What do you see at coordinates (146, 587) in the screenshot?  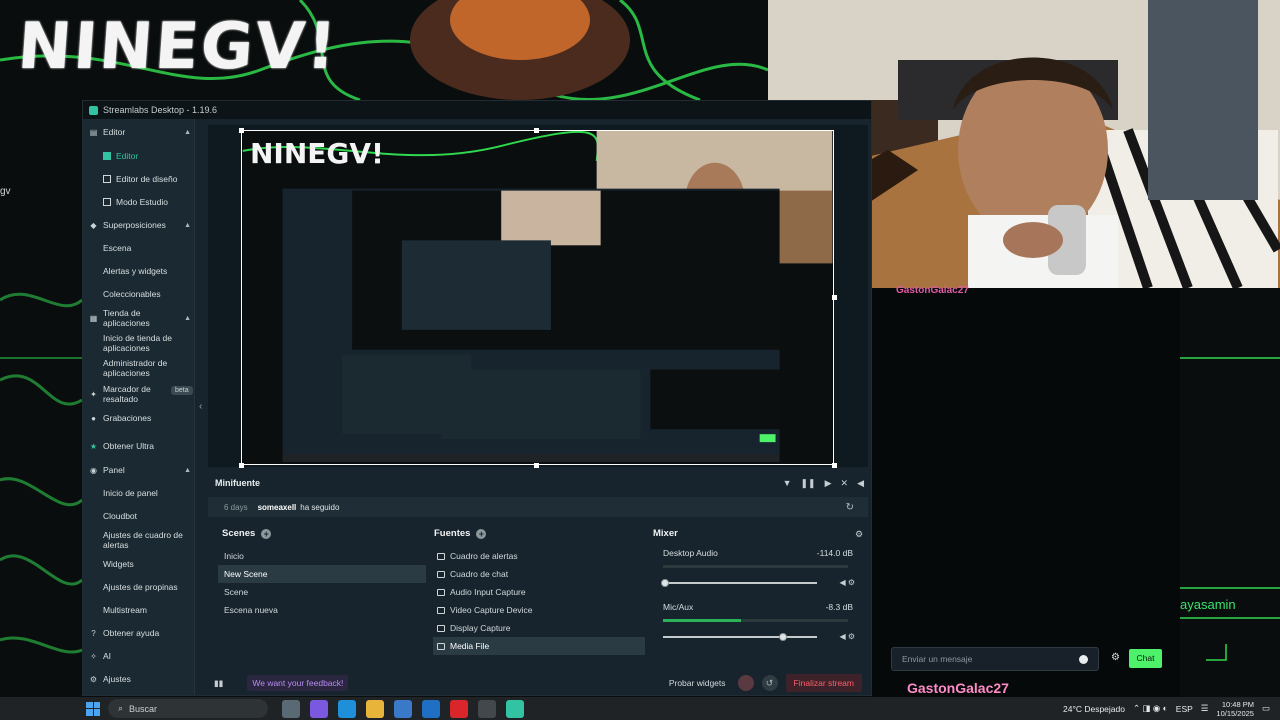 I see `nav-item-tip-settings: Ajustes de propinas` at bounding box center [146, 587].